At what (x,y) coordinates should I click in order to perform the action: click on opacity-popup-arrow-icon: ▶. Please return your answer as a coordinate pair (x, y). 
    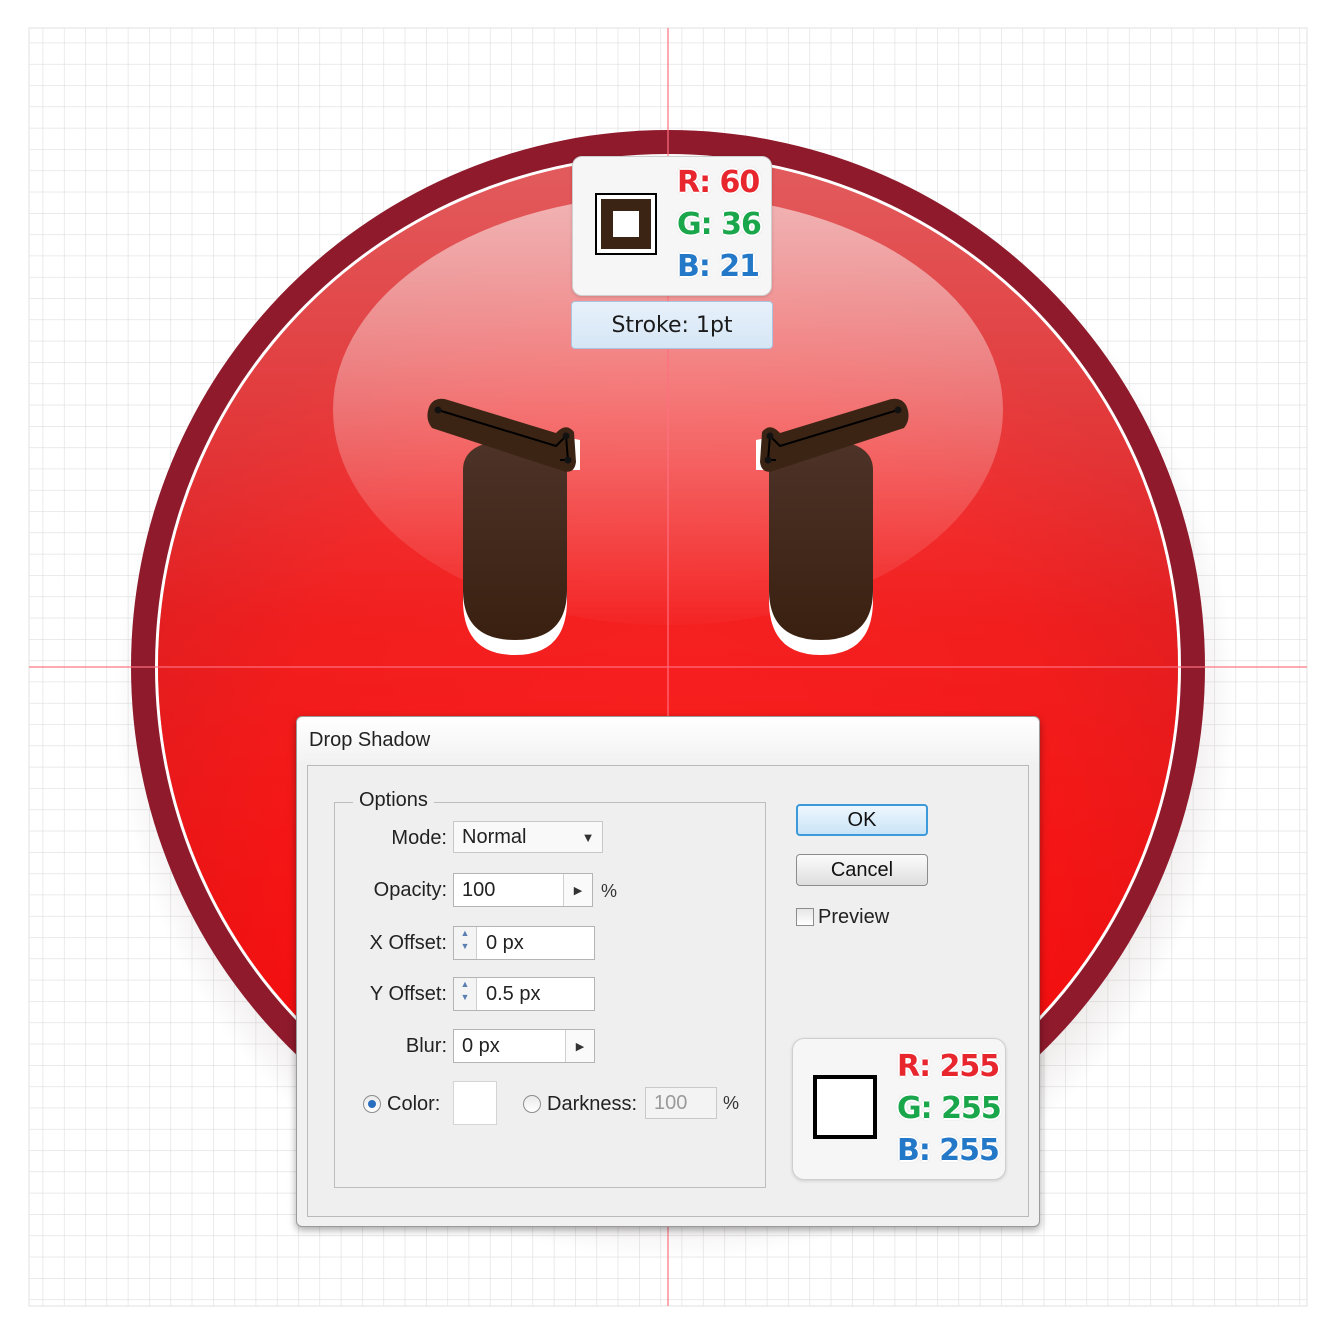
    Looking at the image, I should click on (577, 890).